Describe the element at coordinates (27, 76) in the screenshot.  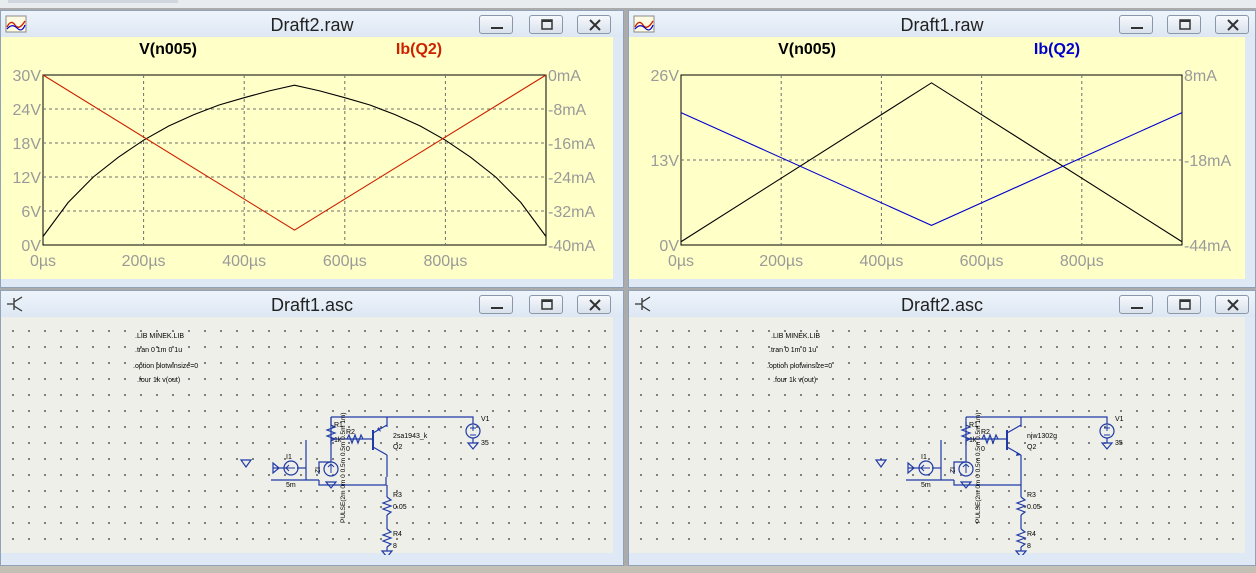
I see `y-left-tick-label: 30V` at that location.